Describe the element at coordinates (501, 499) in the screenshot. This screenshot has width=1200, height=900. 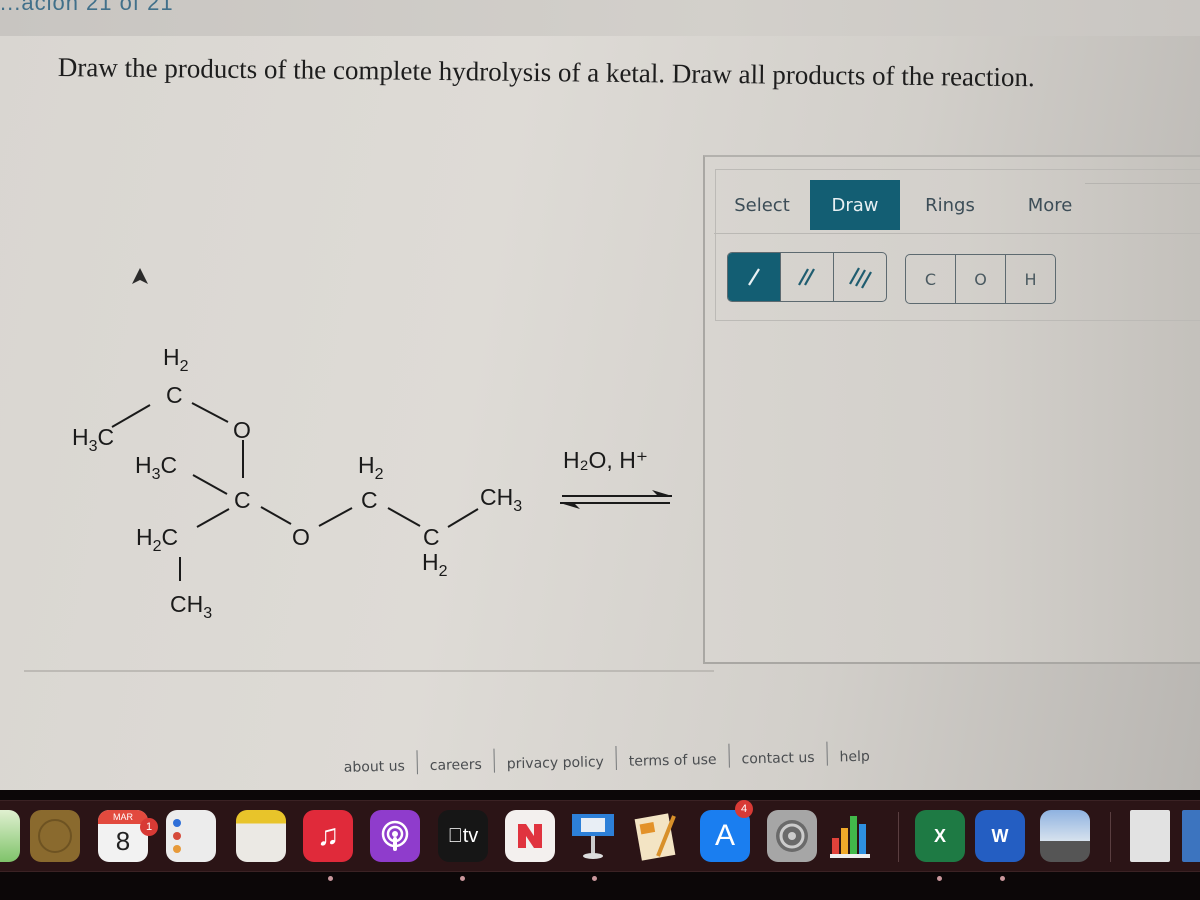
I see `atom-ch3-propyl: CH3` at that location.